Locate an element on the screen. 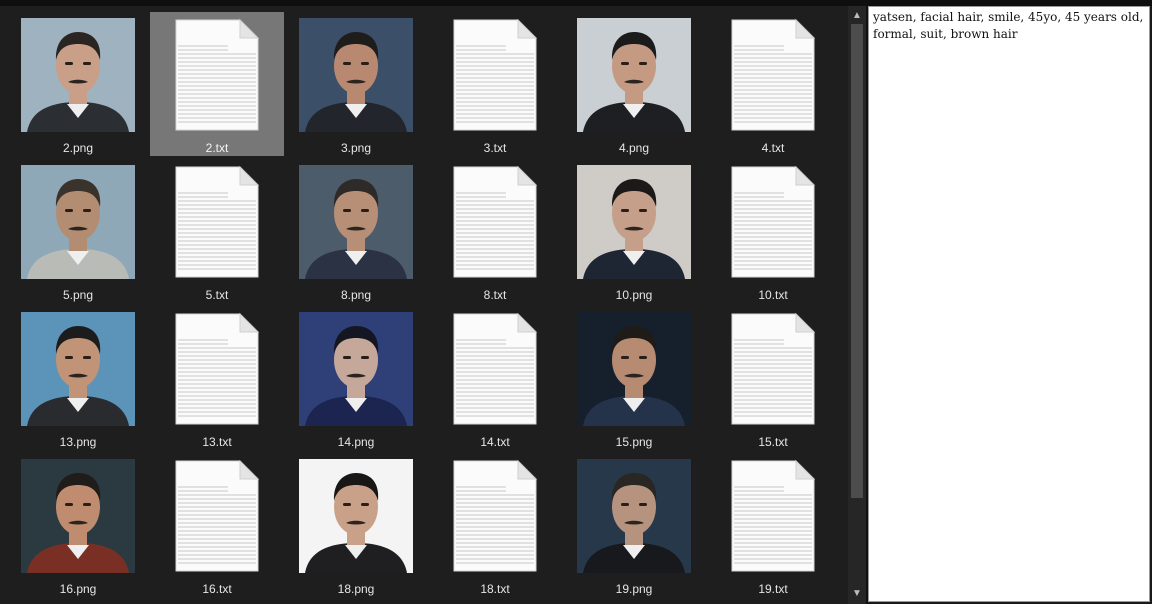 The image size is (1152, 604). scrollbar-thumb is located at coordinates (857, 261).